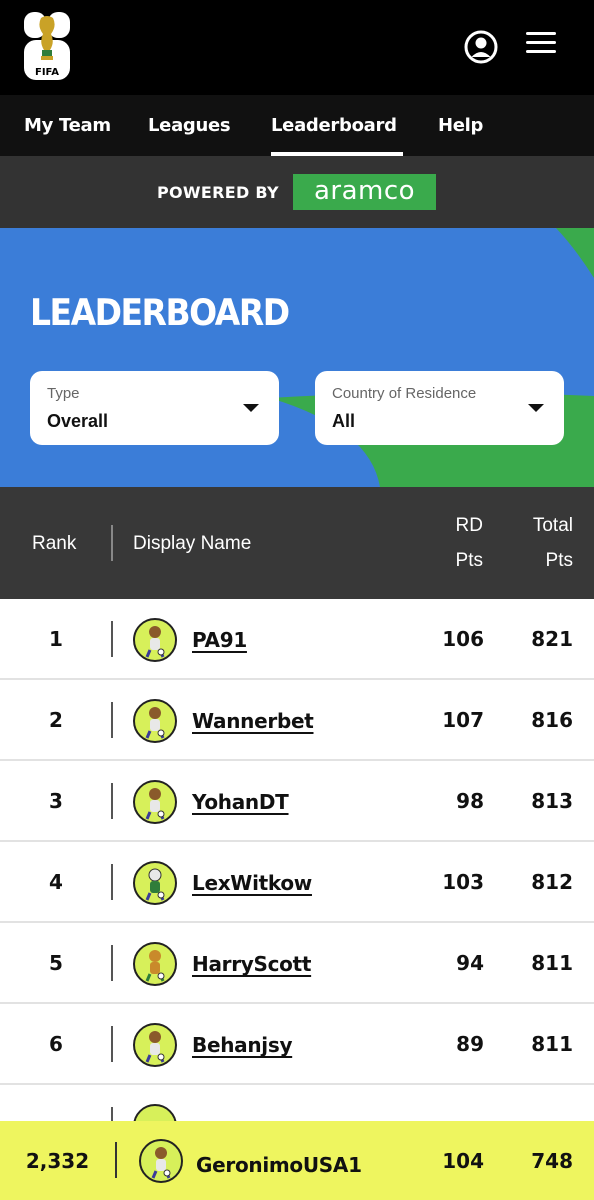 The image size is (594, 1200). I want to click on table-row: 1 PA91 106 821, so click(297, 639).